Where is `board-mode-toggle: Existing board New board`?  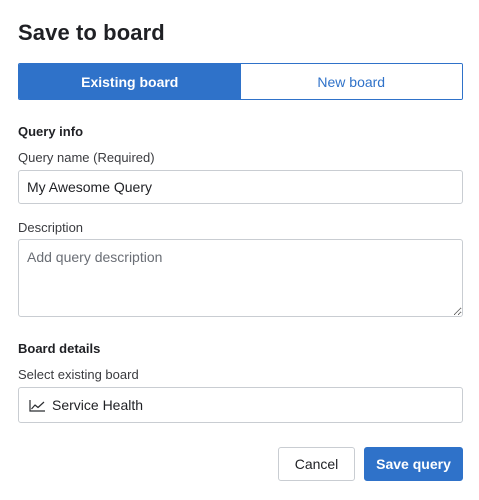 board-mode-toggle: Existing board New board is located at coordinates (240, 81).